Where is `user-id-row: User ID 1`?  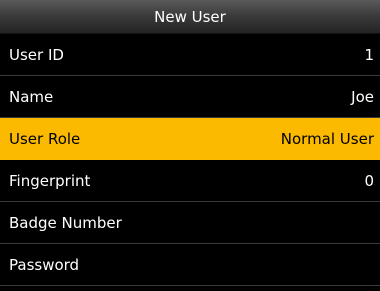
user-id-row: User ID 1 is located at coordinates (190, 55).